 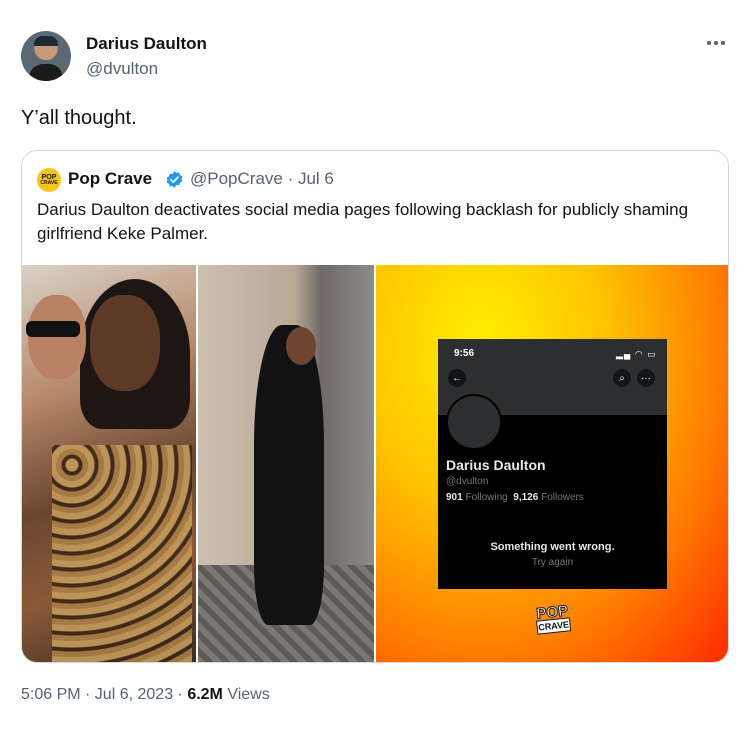 I want to click on profile-stats: 901 Following 9,126 Followers, so click(x=515, y=497).